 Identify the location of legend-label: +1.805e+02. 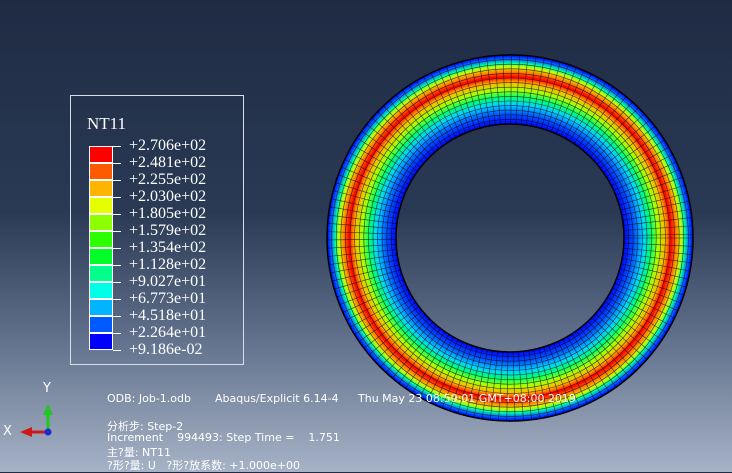
(167, 214).